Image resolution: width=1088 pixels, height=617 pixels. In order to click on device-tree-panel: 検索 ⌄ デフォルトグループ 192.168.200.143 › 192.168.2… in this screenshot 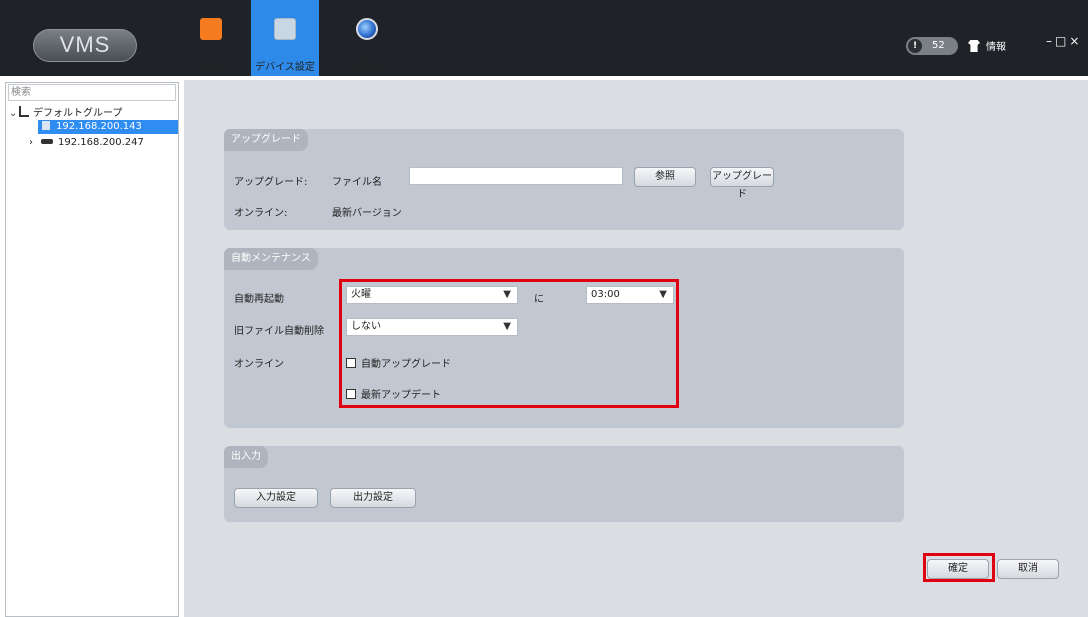, I will do `click(92, 349)`.